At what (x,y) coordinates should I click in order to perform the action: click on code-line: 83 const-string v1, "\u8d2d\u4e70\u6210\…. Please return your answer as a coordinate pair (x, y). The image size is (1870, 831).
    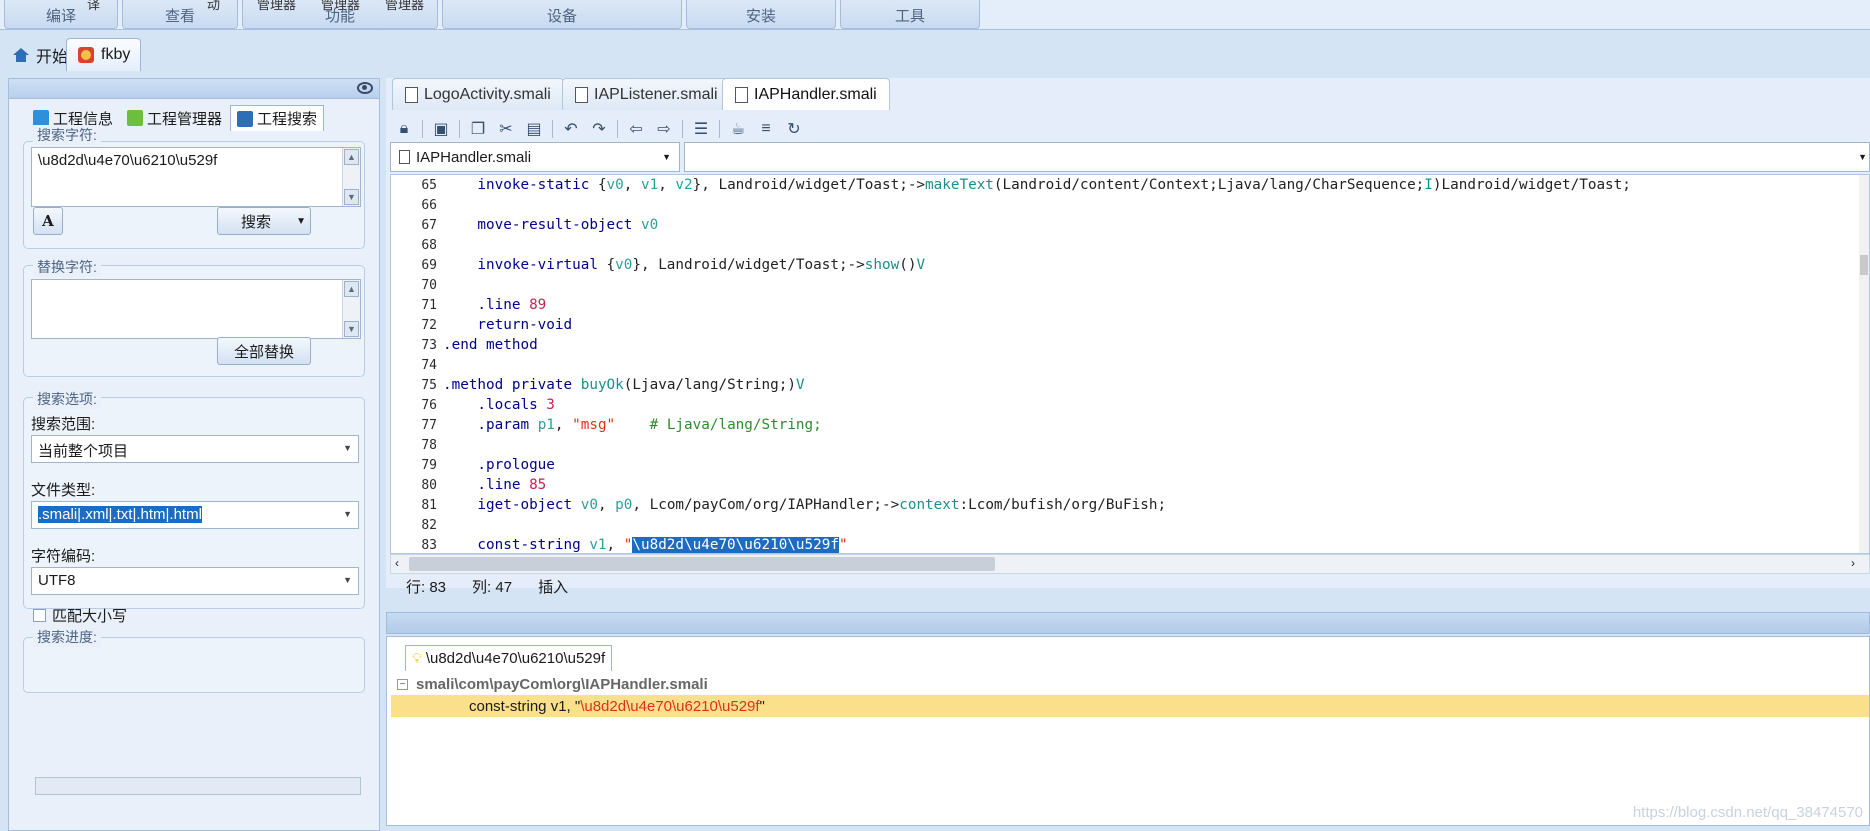
    Looking at the image, I should click on (619, 544).